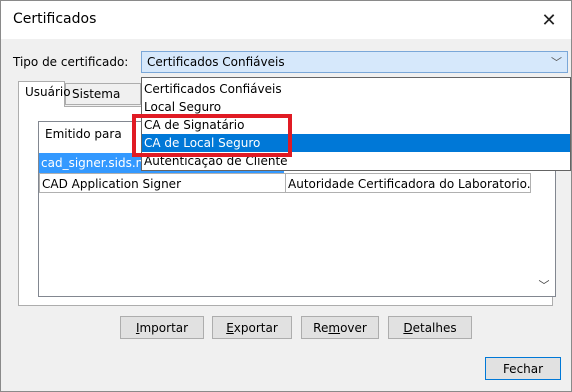  Describe the element at coordinates (216, 62) in the screenshot. I see `cert-type-value: Certificados Confiáveis` at that location.